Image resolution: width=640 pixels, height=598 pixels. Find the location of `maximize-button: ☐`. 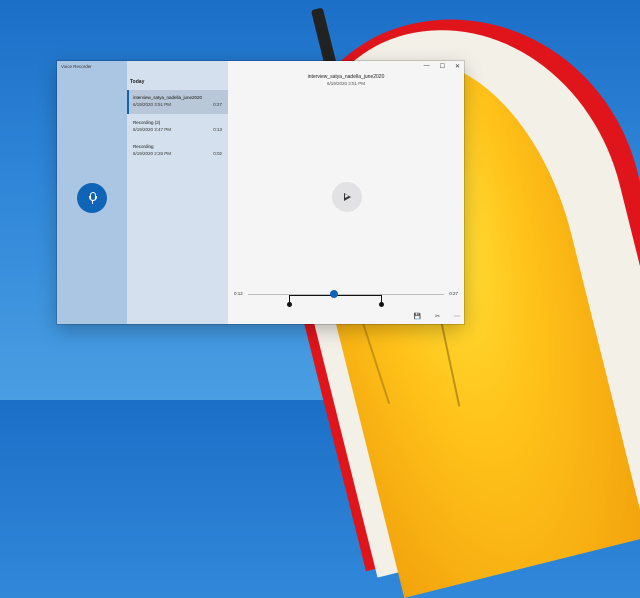

maximize-button: ☐ is located at coordinates (442, 66).